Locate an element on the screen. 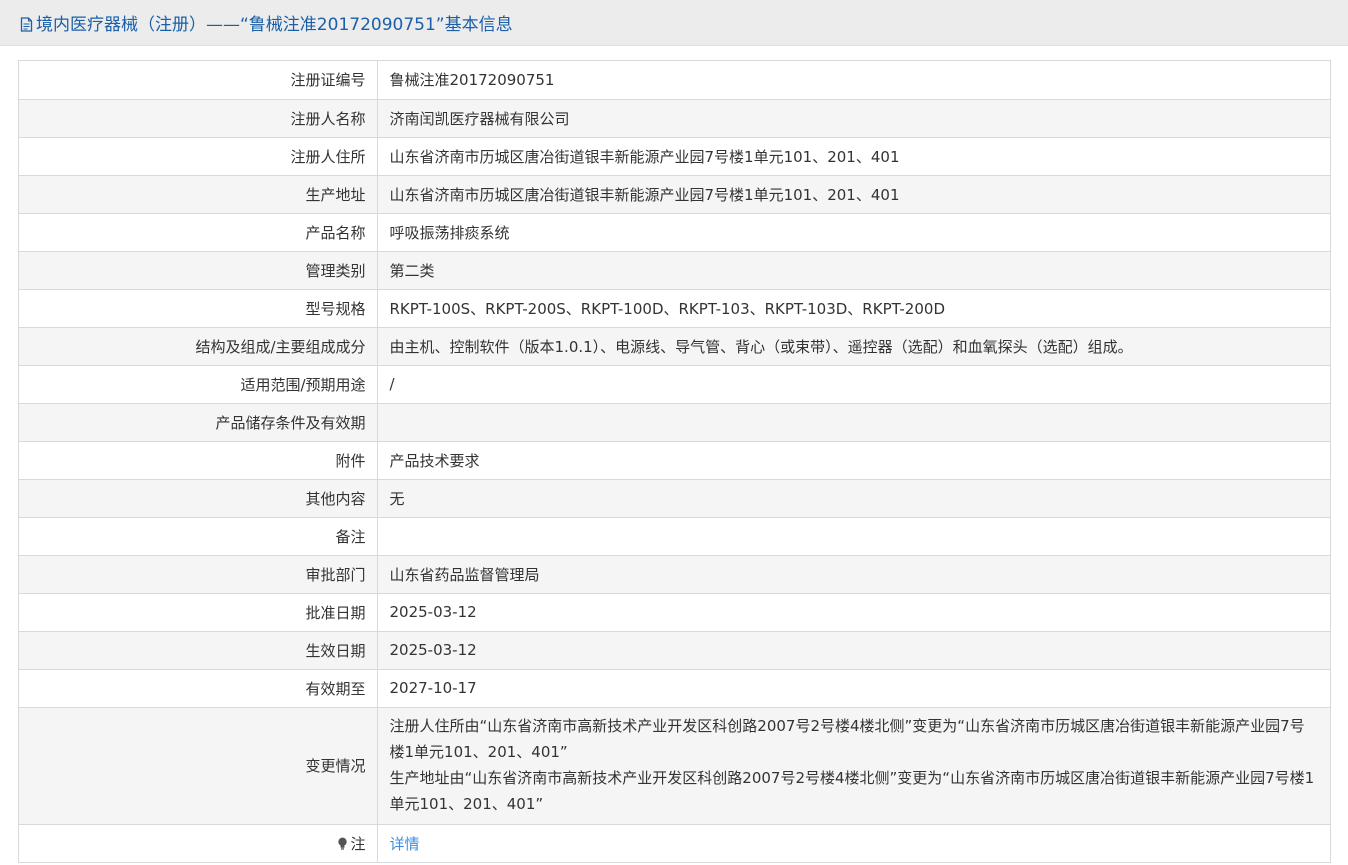  row-value: 呼吸振荡排痰系统 is located at coordinates (853, 232).